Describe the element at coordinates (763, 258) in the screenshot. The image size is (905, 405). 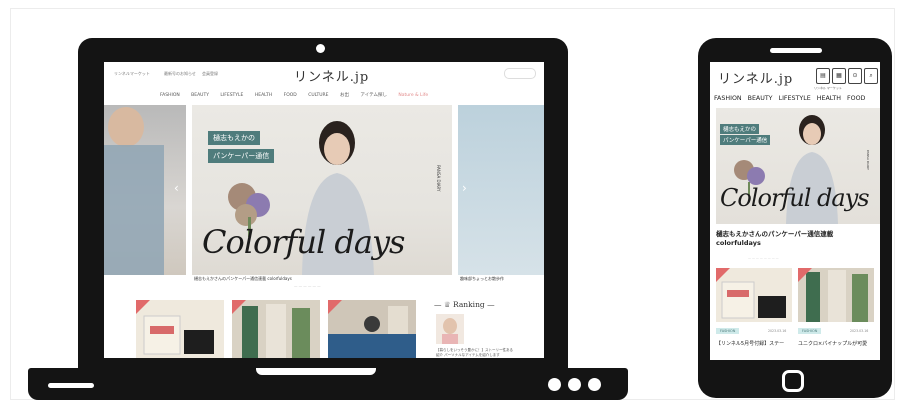
I see `mobile-slide-indicator: — — — — — — — —` at that location.